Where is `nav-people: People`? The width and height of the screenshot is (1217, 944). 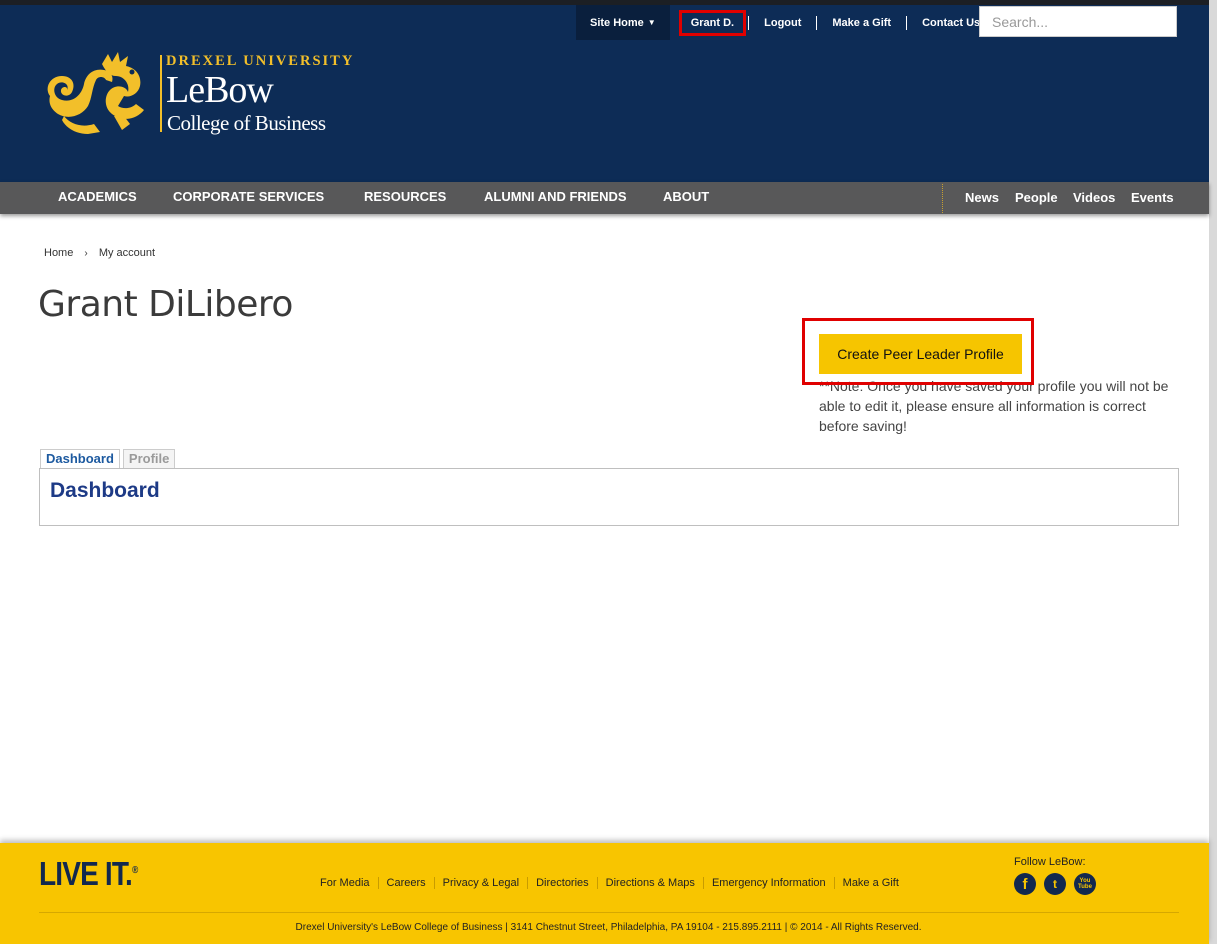 nav-people: People is located at coordinates (1036, 198).